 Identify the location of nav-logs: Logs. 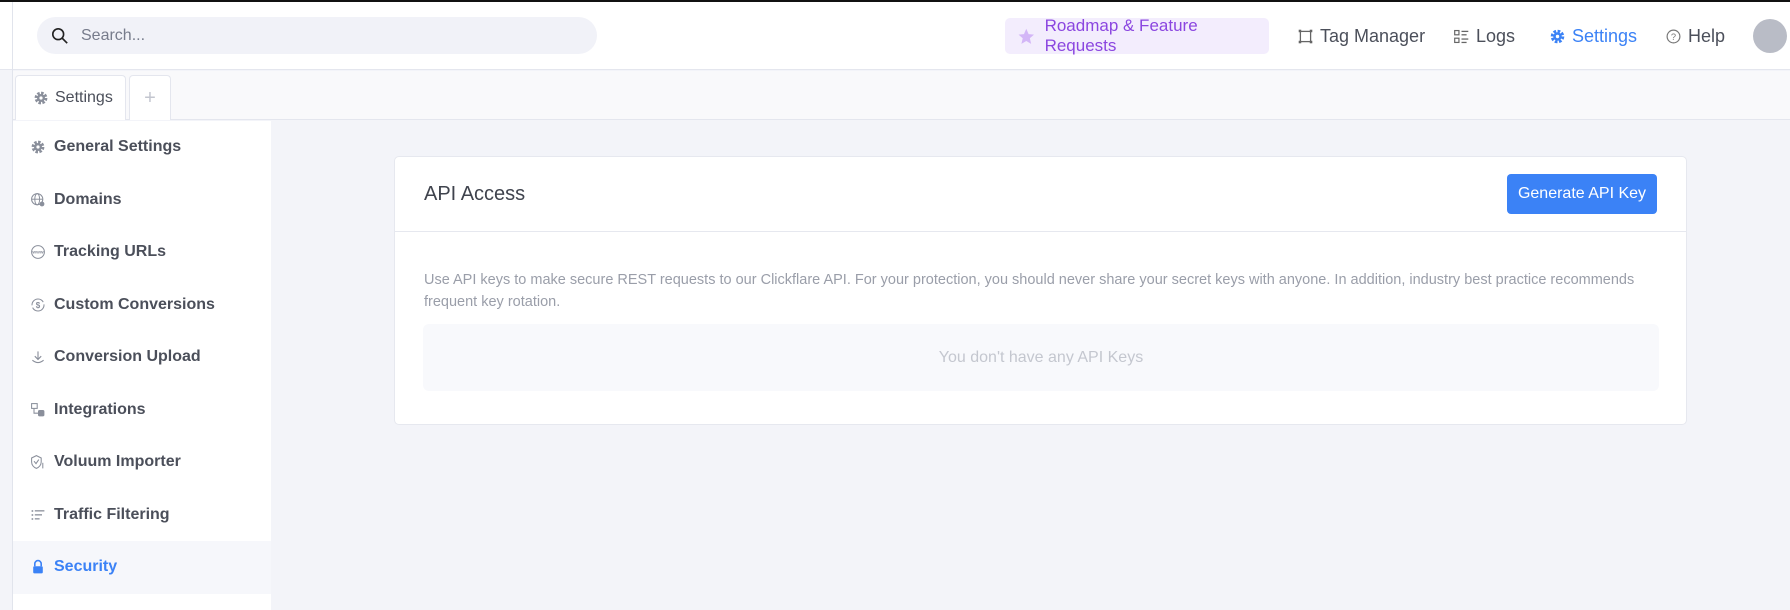
(1484, 36).